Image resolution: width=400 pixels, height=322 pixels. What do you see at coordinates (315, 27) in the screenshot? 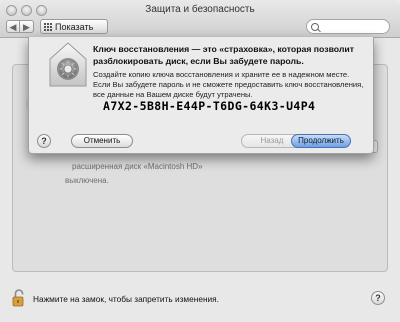
I see `search-icon` at bounding box center [315, 27].